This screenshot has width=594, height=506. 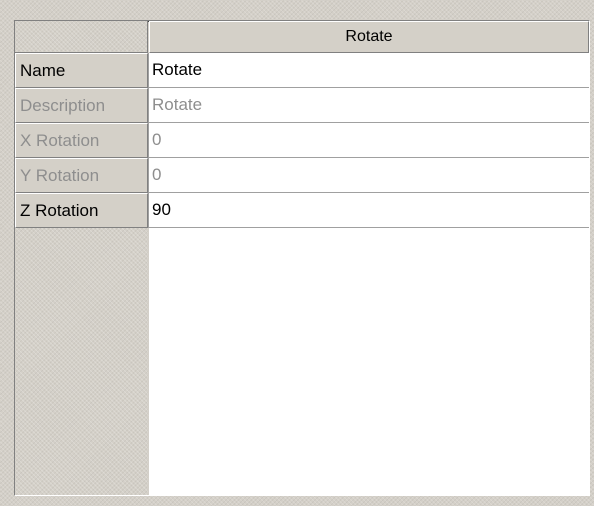 What do you see at coordinates (369, 37) in the screenshot?
I see `column-header-rotate: Rotate` at bounding box center [369, 37].